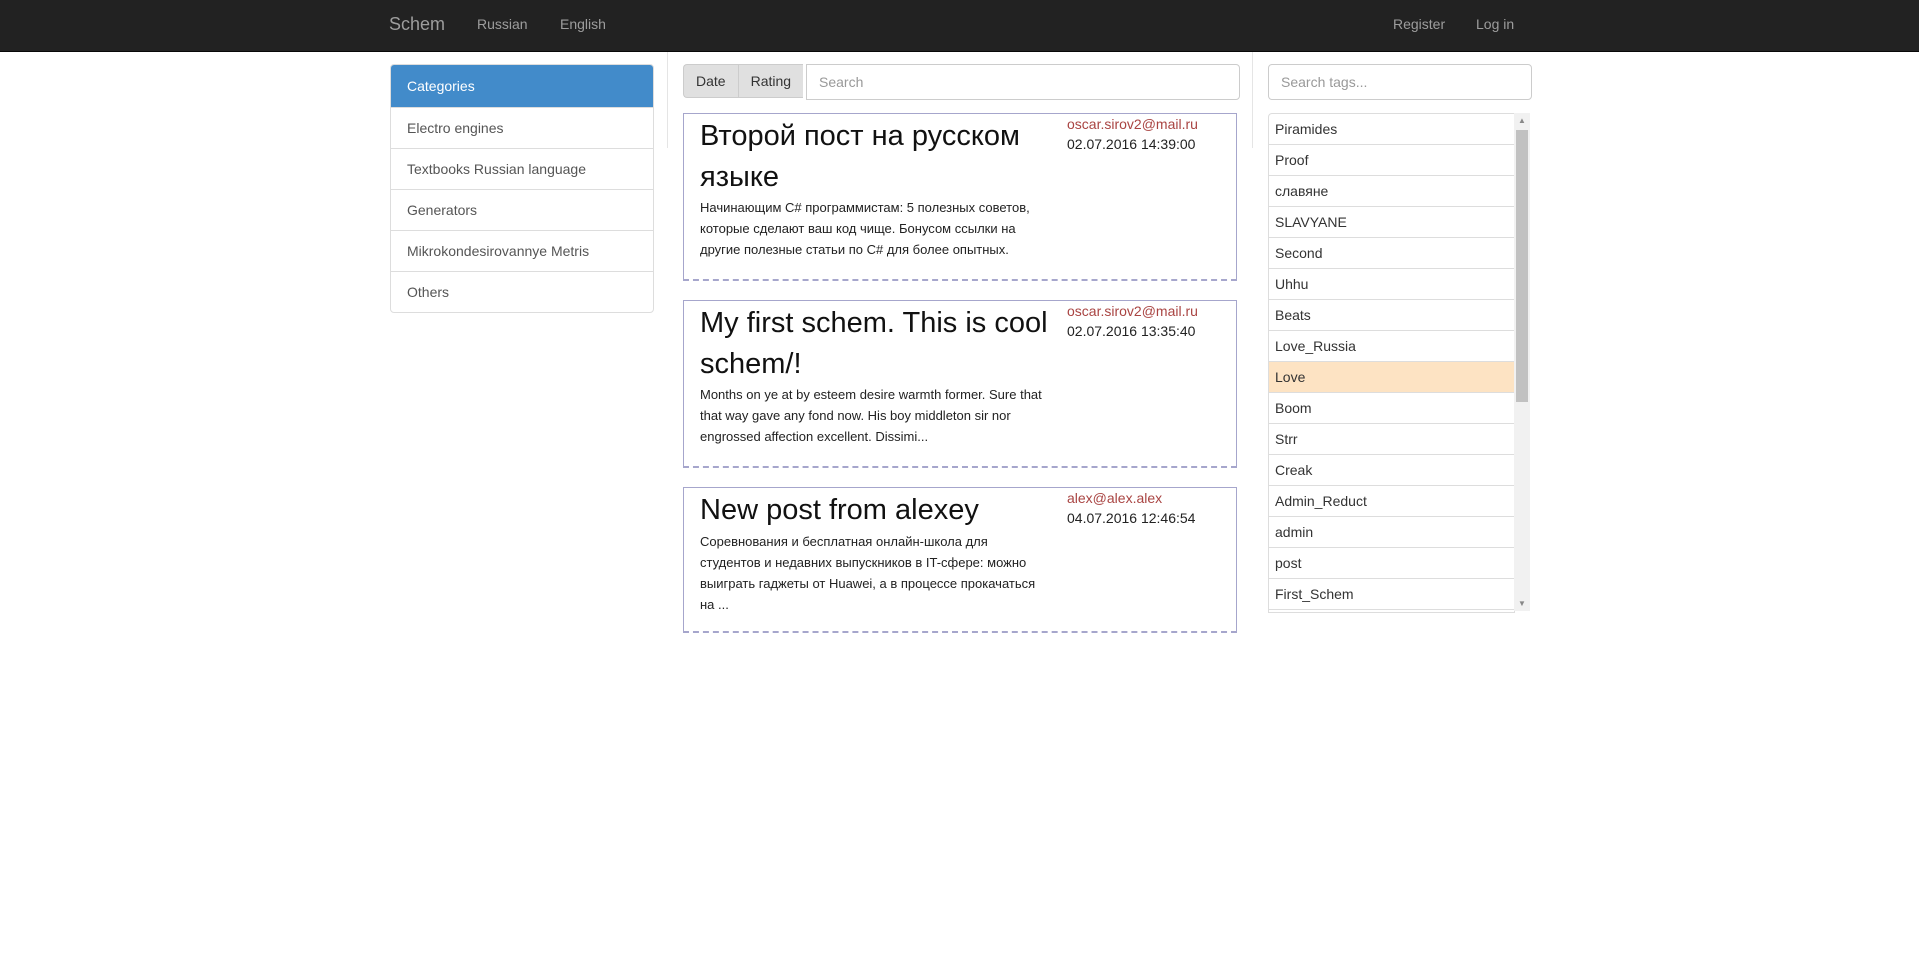  What do you see at coordinates (1391, 532) in the screenshot?
I see `tag-item: admin` at bounding box center [1391, 532].